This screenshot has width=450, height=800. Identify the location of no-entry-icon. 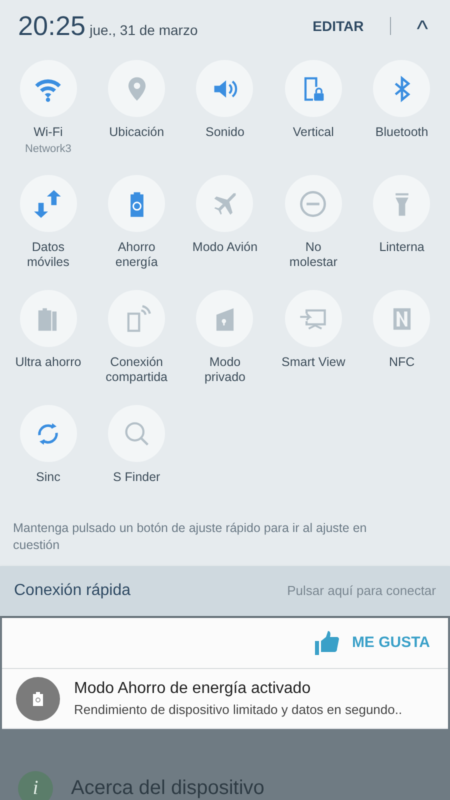
(313, 203).